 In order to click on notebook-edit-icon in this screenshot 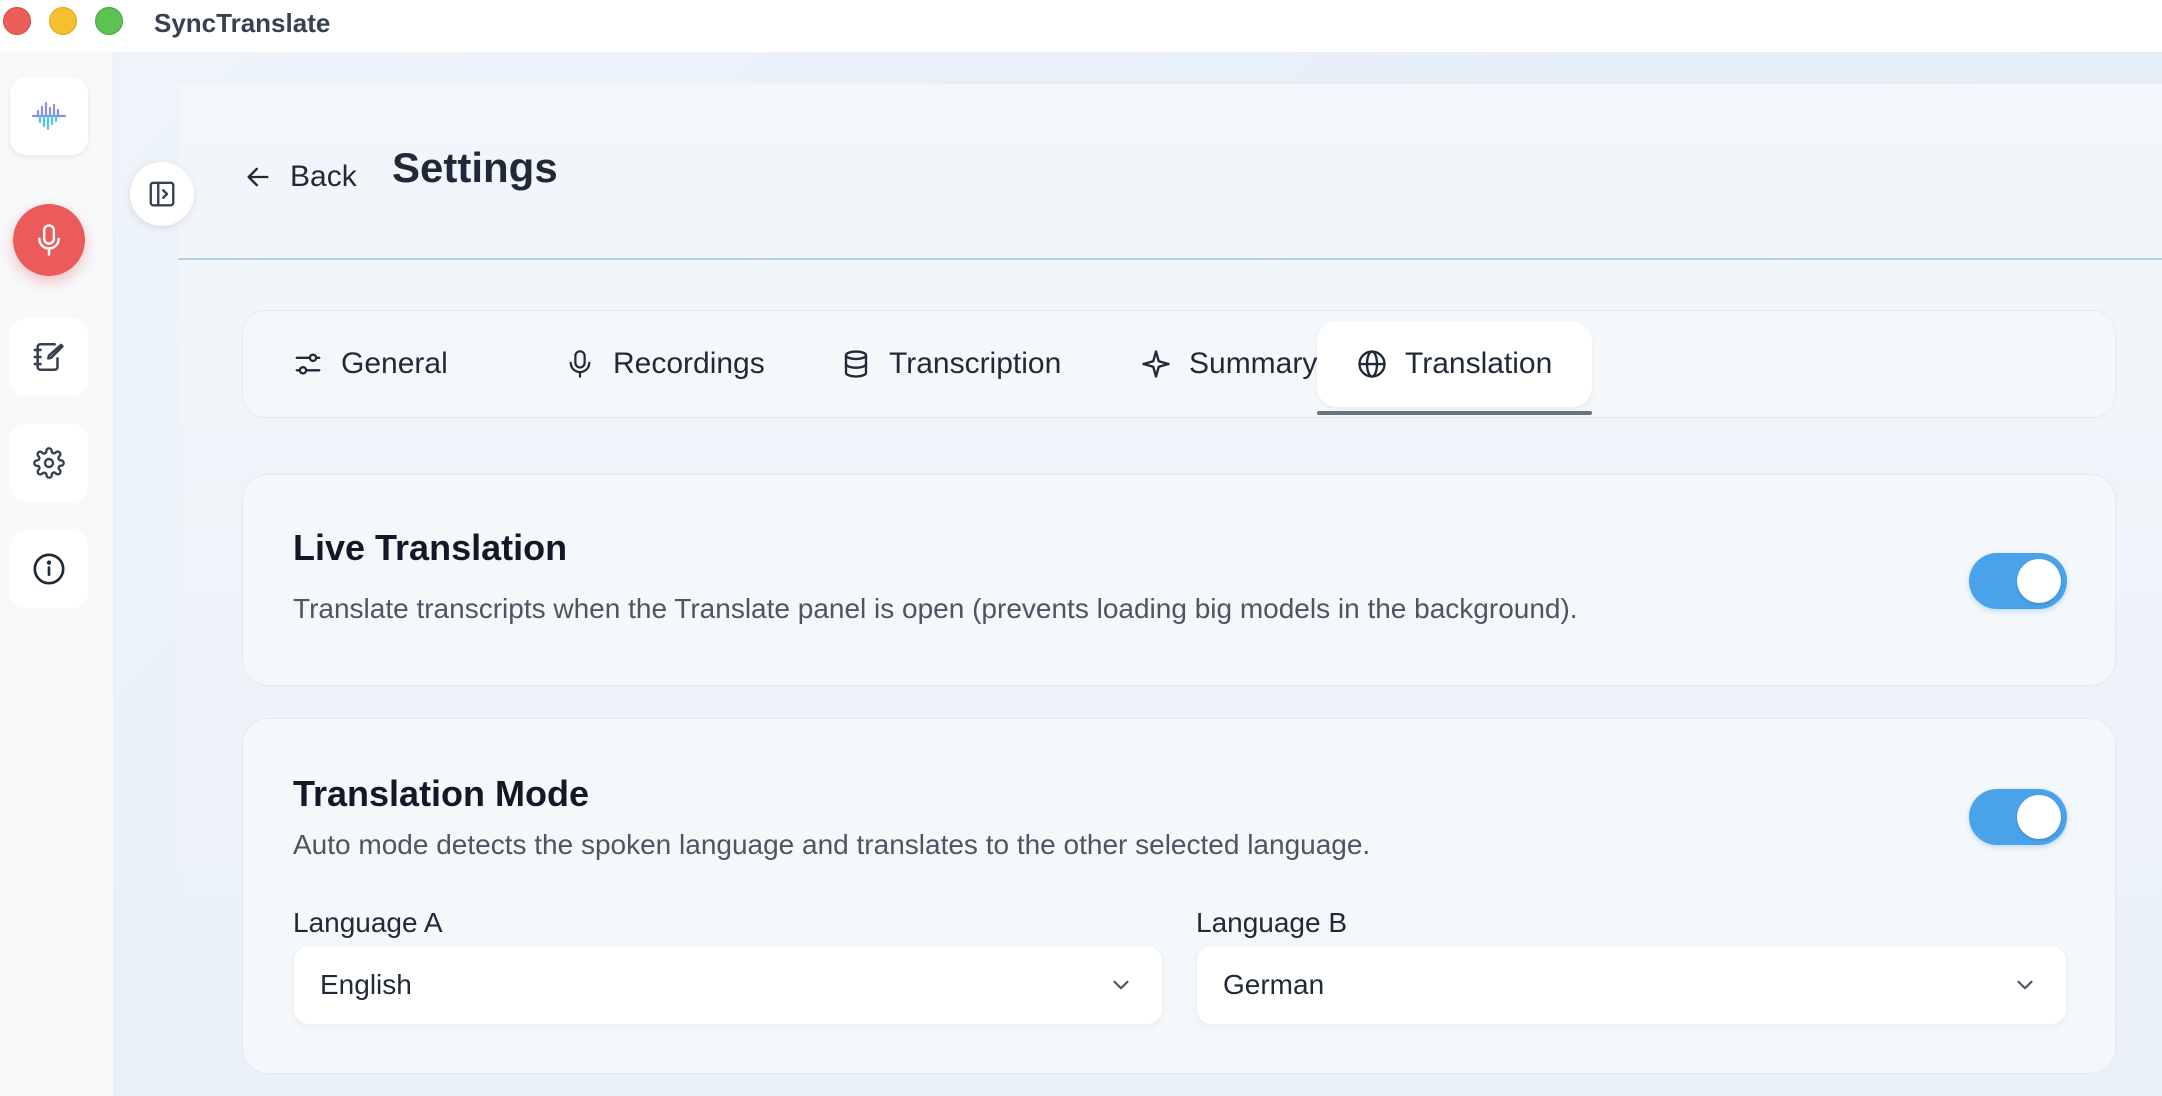, I will do `click(49, 357)`.